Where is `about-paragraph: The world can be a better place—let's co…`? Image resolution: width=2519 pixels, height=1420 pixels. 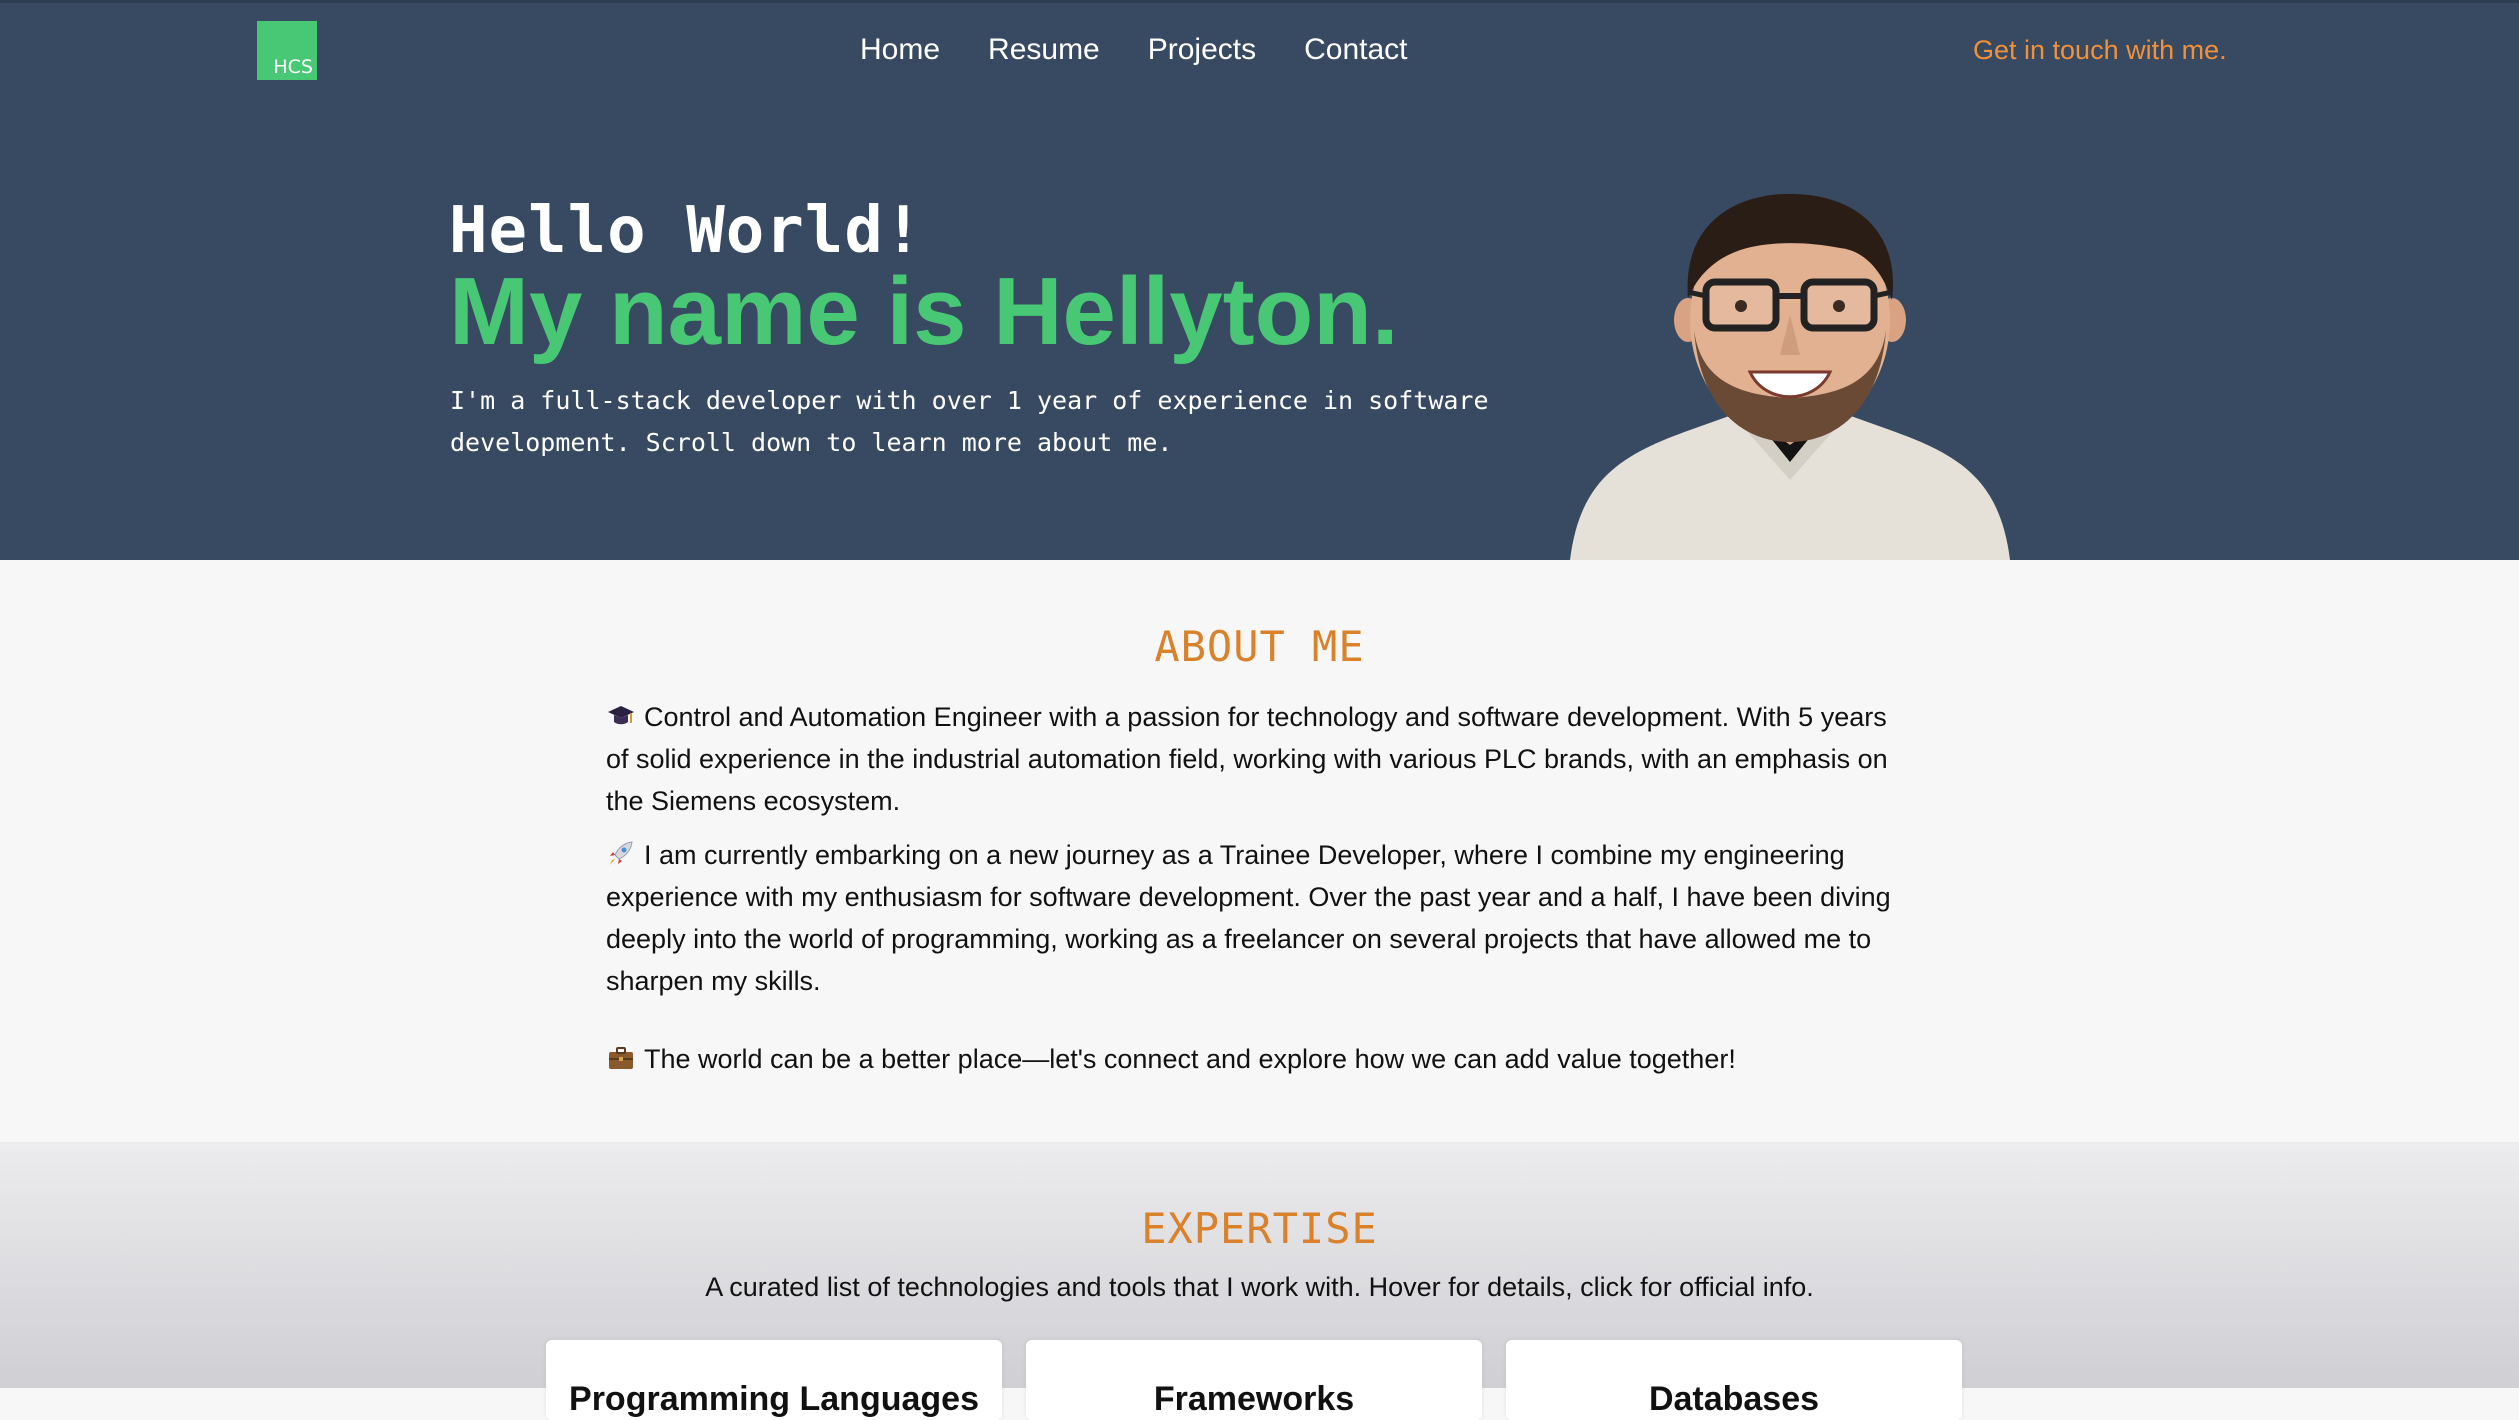 about-paragraph: The world can be a better place—let's co… is located at coordinates (1256, 1059).